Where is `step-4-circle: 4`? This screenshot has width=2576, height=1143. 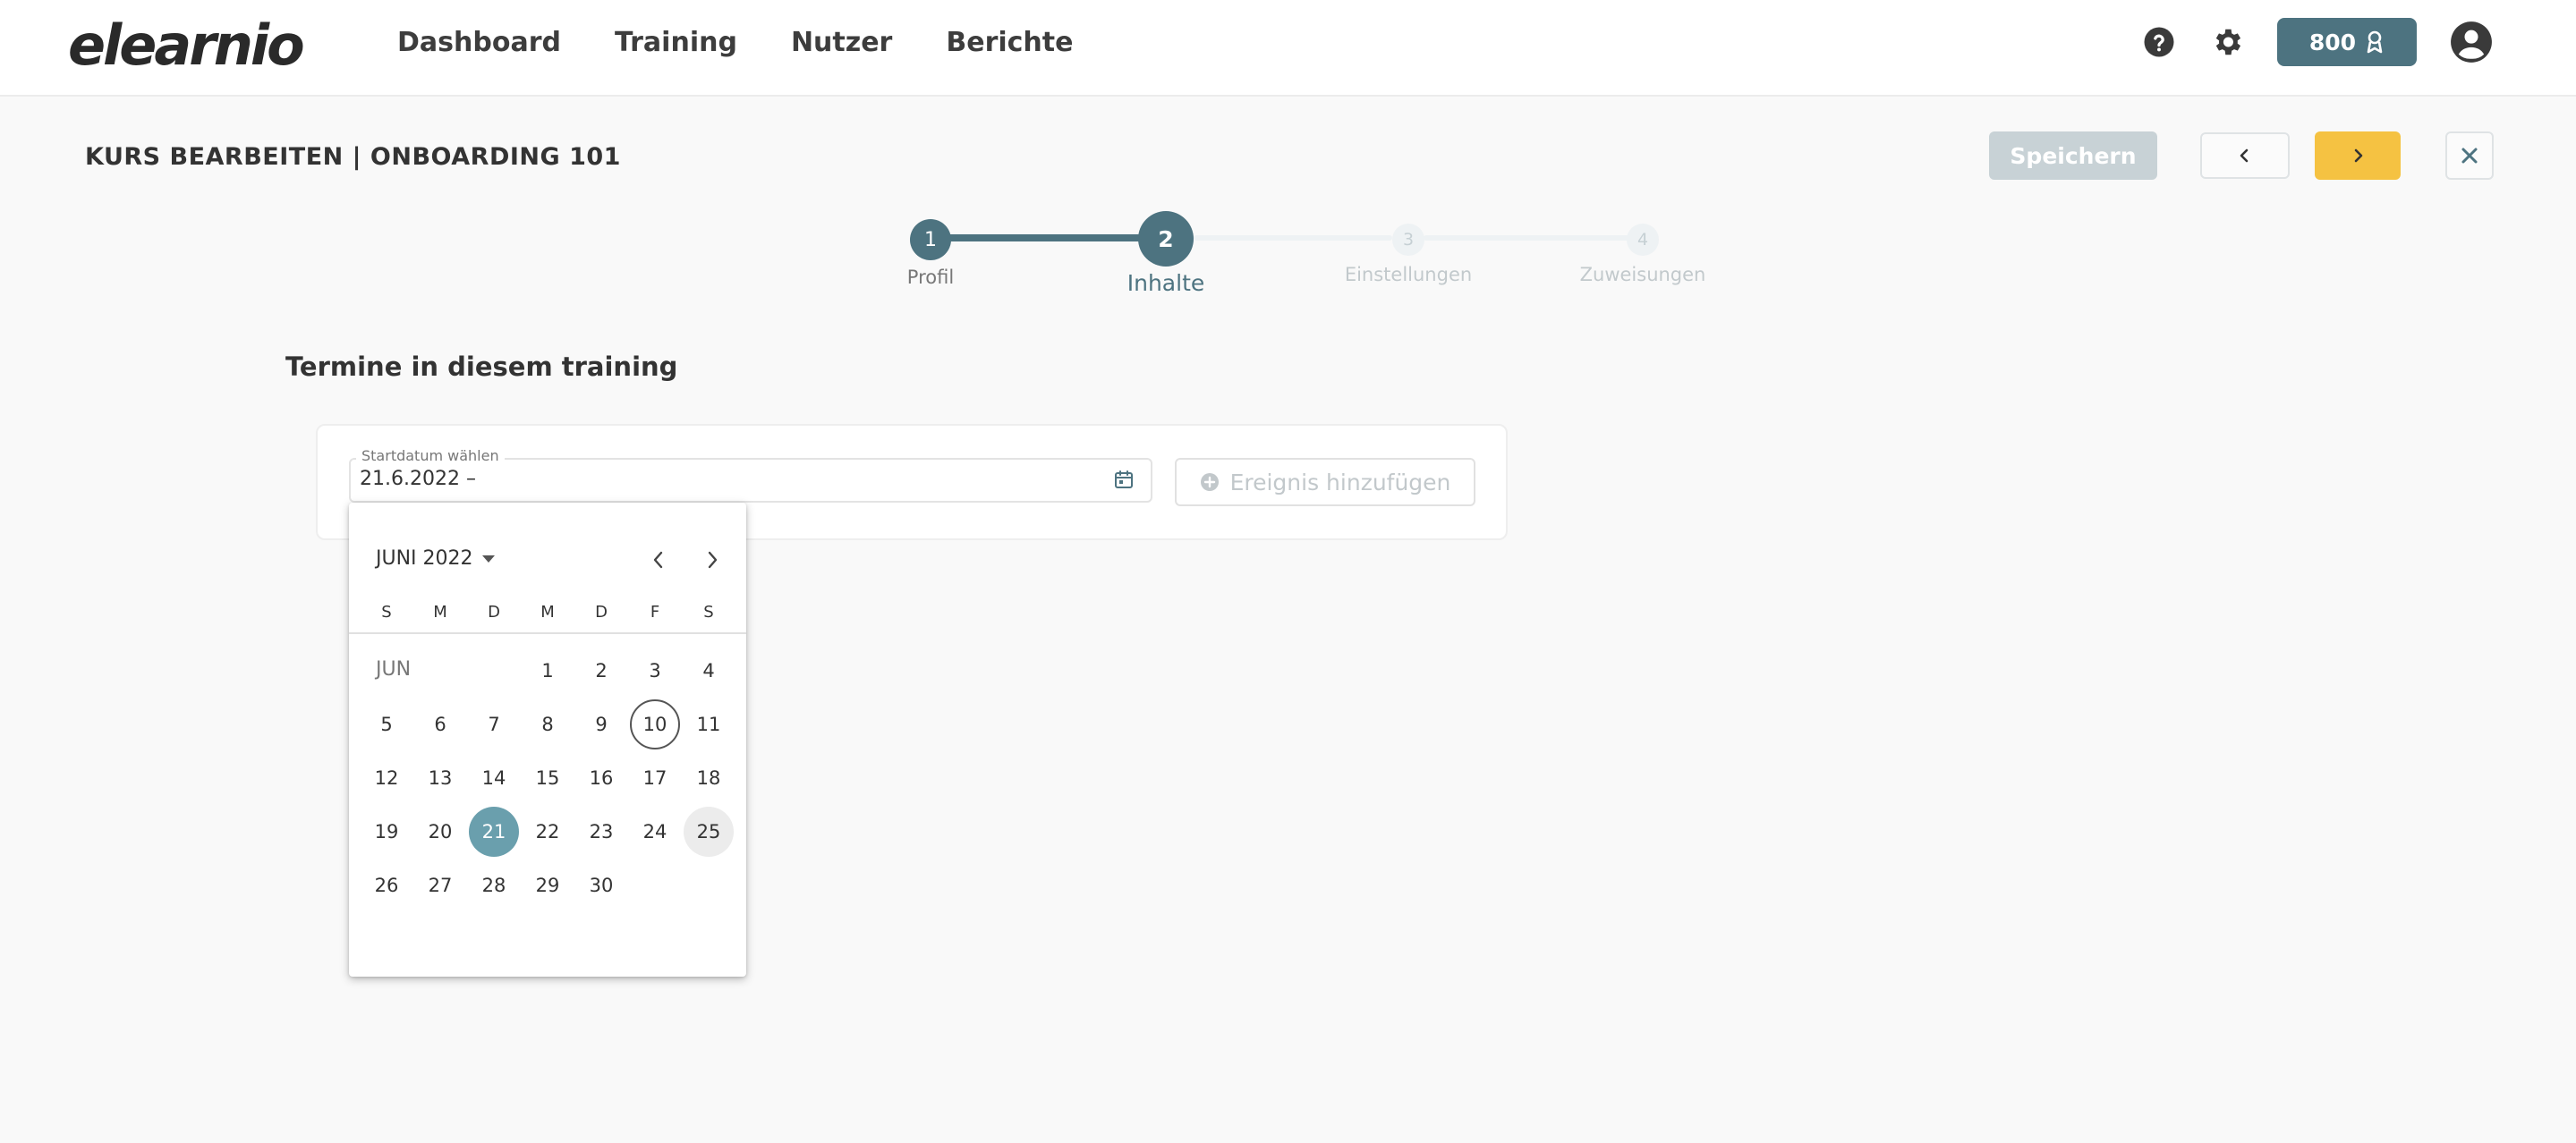
step-4-circle: 4 is located at coordinates (1643, 240).